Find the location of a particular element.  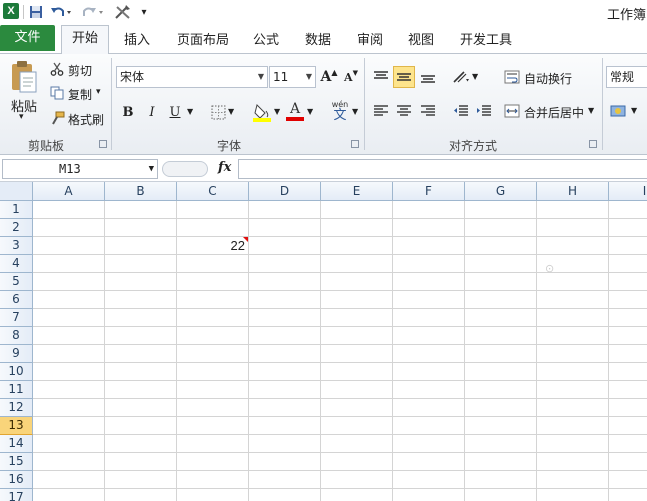

copy-button: 复制 is located at coordinates (80, 94).